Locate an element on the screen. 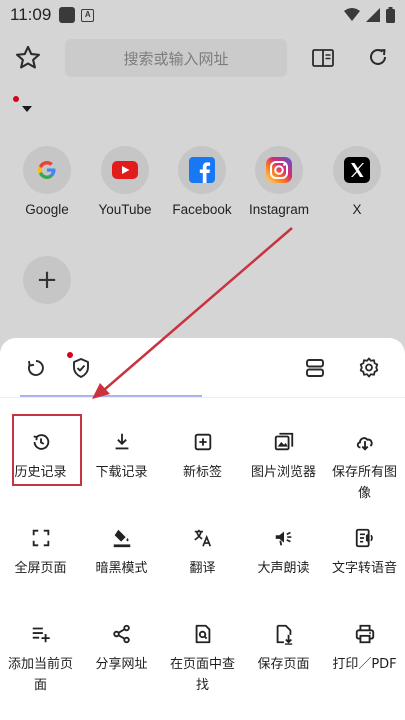  menu-item-label: 全屏页面 is located at coordinates (40, 568).